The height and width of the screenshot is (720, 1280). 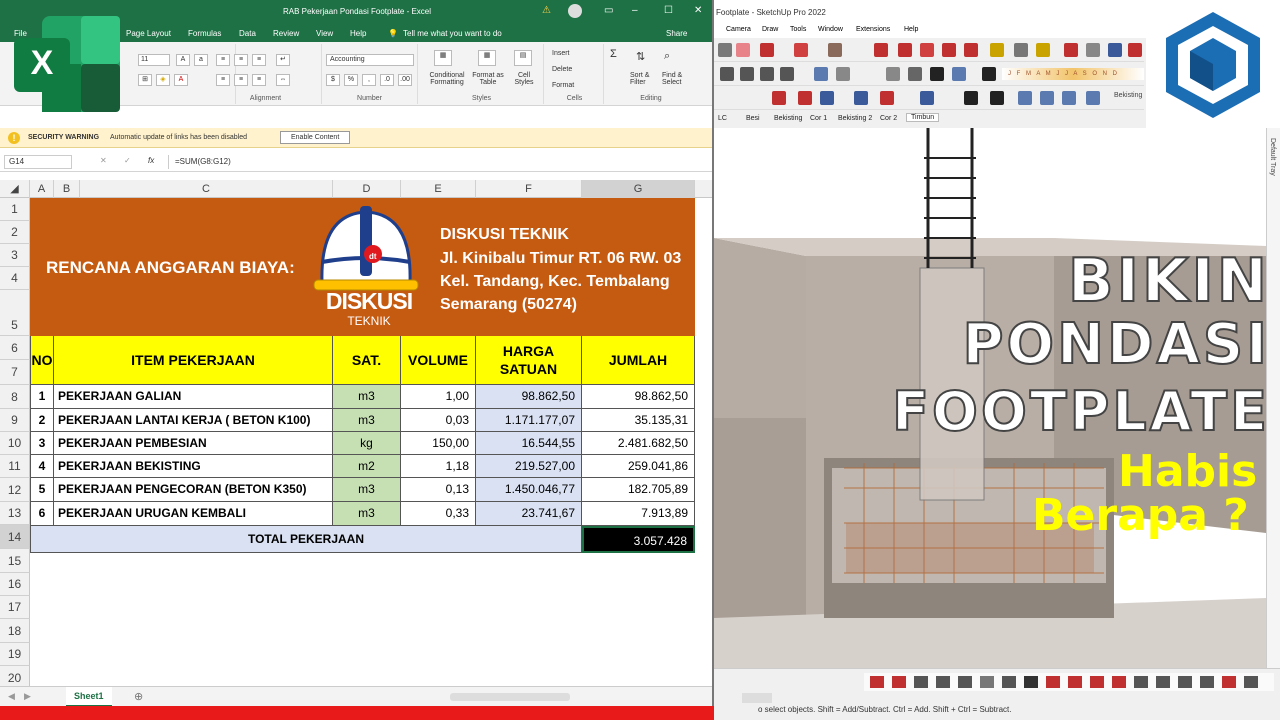 I want to click on align-right-icon: ≡, so click(x=259, y=80).